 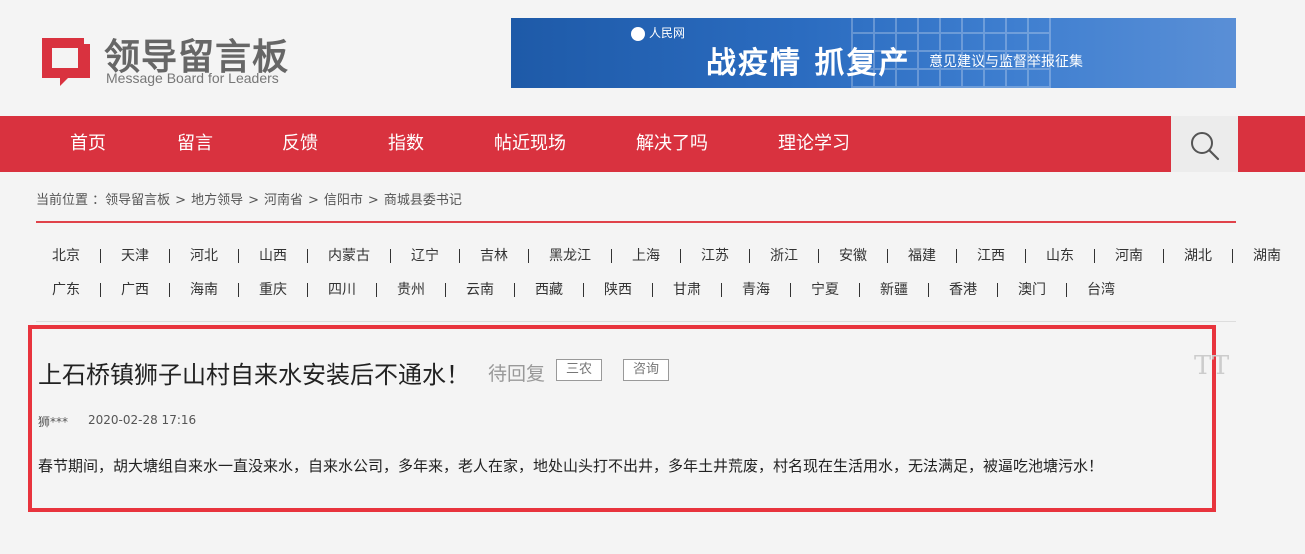 I want to click on province-link: 青海, so click(x=756, y=290).